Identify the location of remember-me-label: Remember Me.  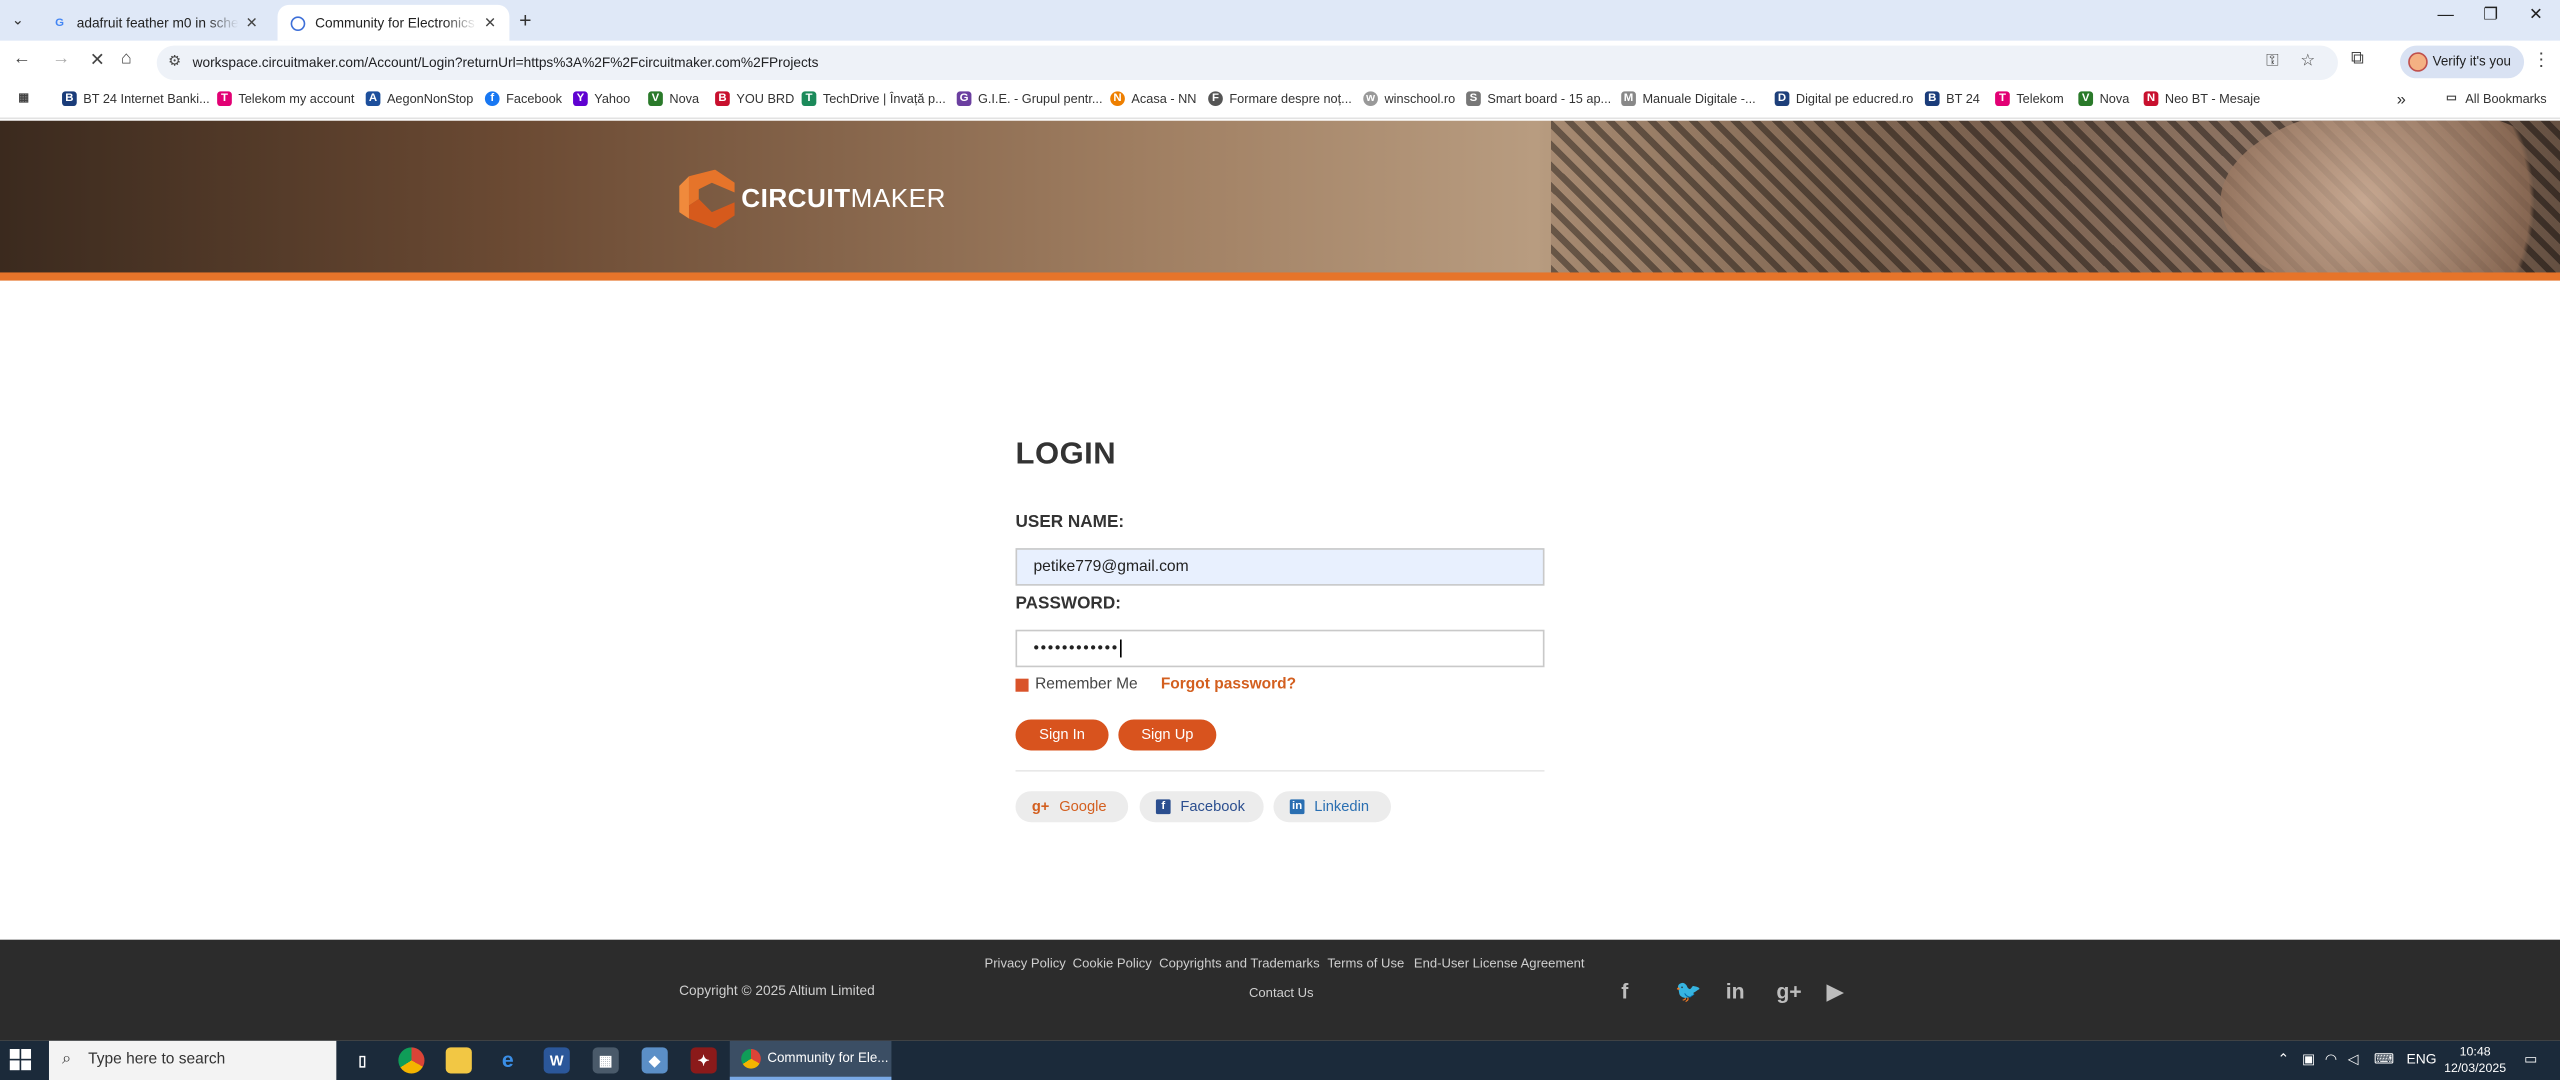
(1086, 684).